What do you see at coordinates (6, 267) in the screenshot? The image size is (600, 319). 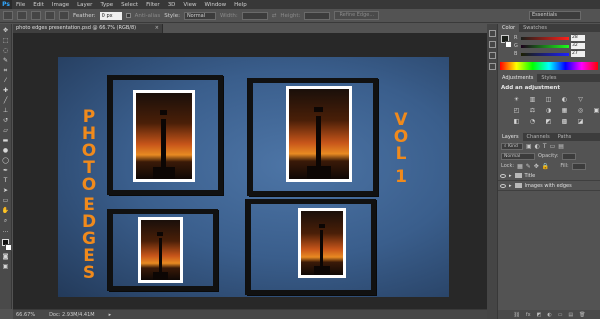 I see `screen-mode-icon: ▣` at bounding box center [6, 267].